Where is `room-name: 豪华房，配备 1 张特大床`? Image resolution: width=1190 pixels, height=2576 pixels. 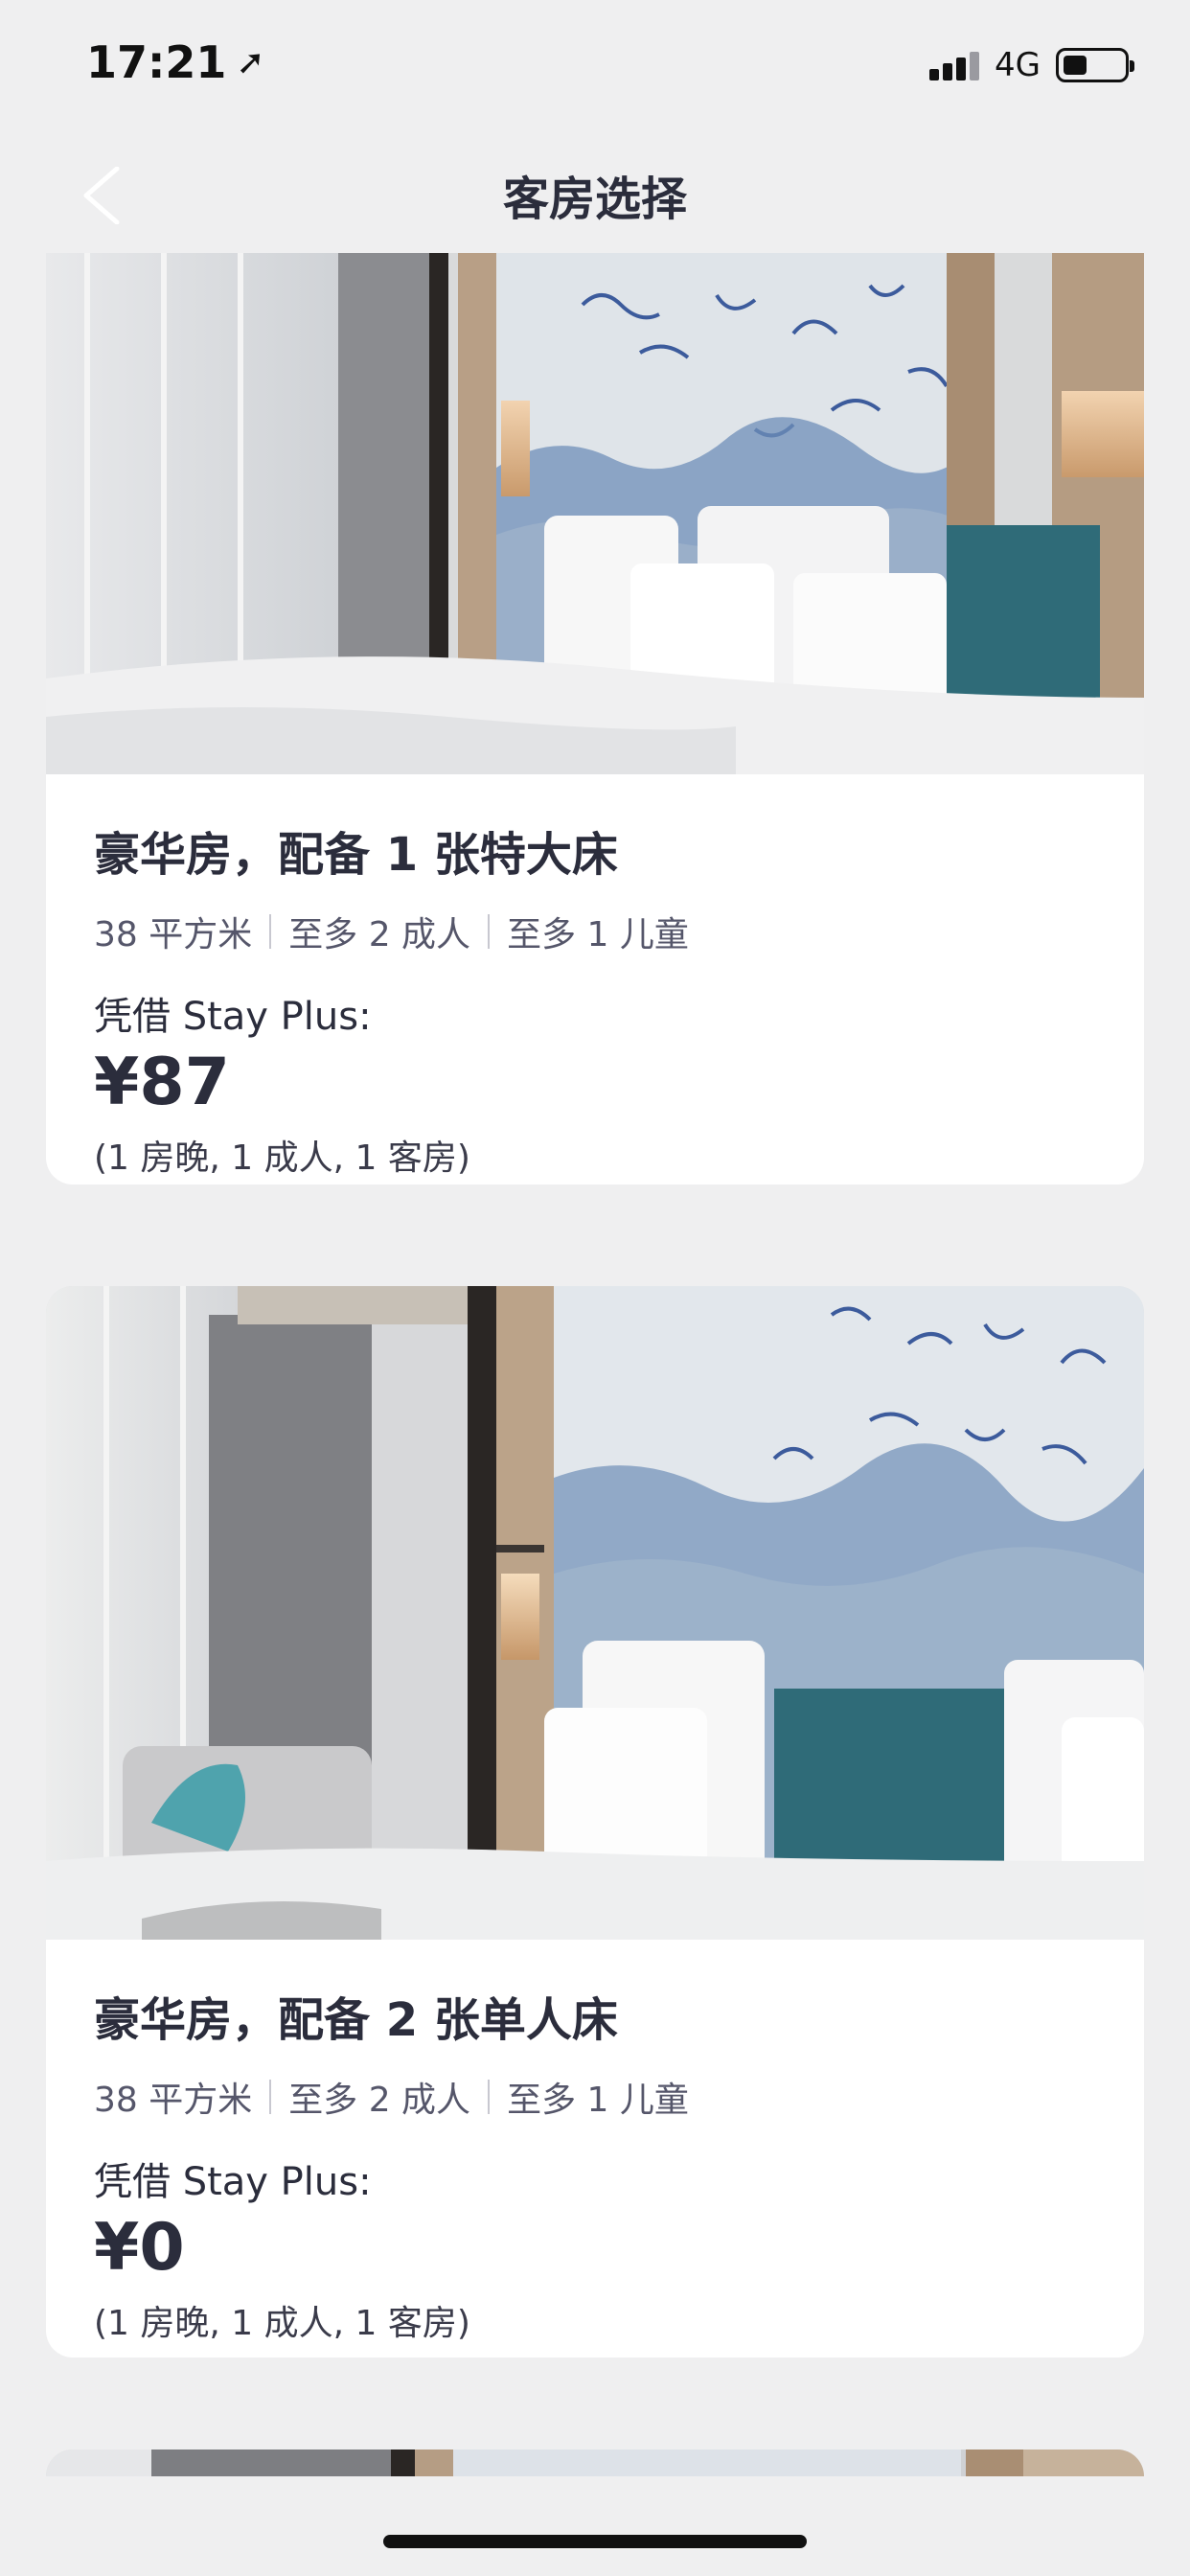 room-name: 豪华房，配备 1 张特大床 is located at coordinates (356, 855).